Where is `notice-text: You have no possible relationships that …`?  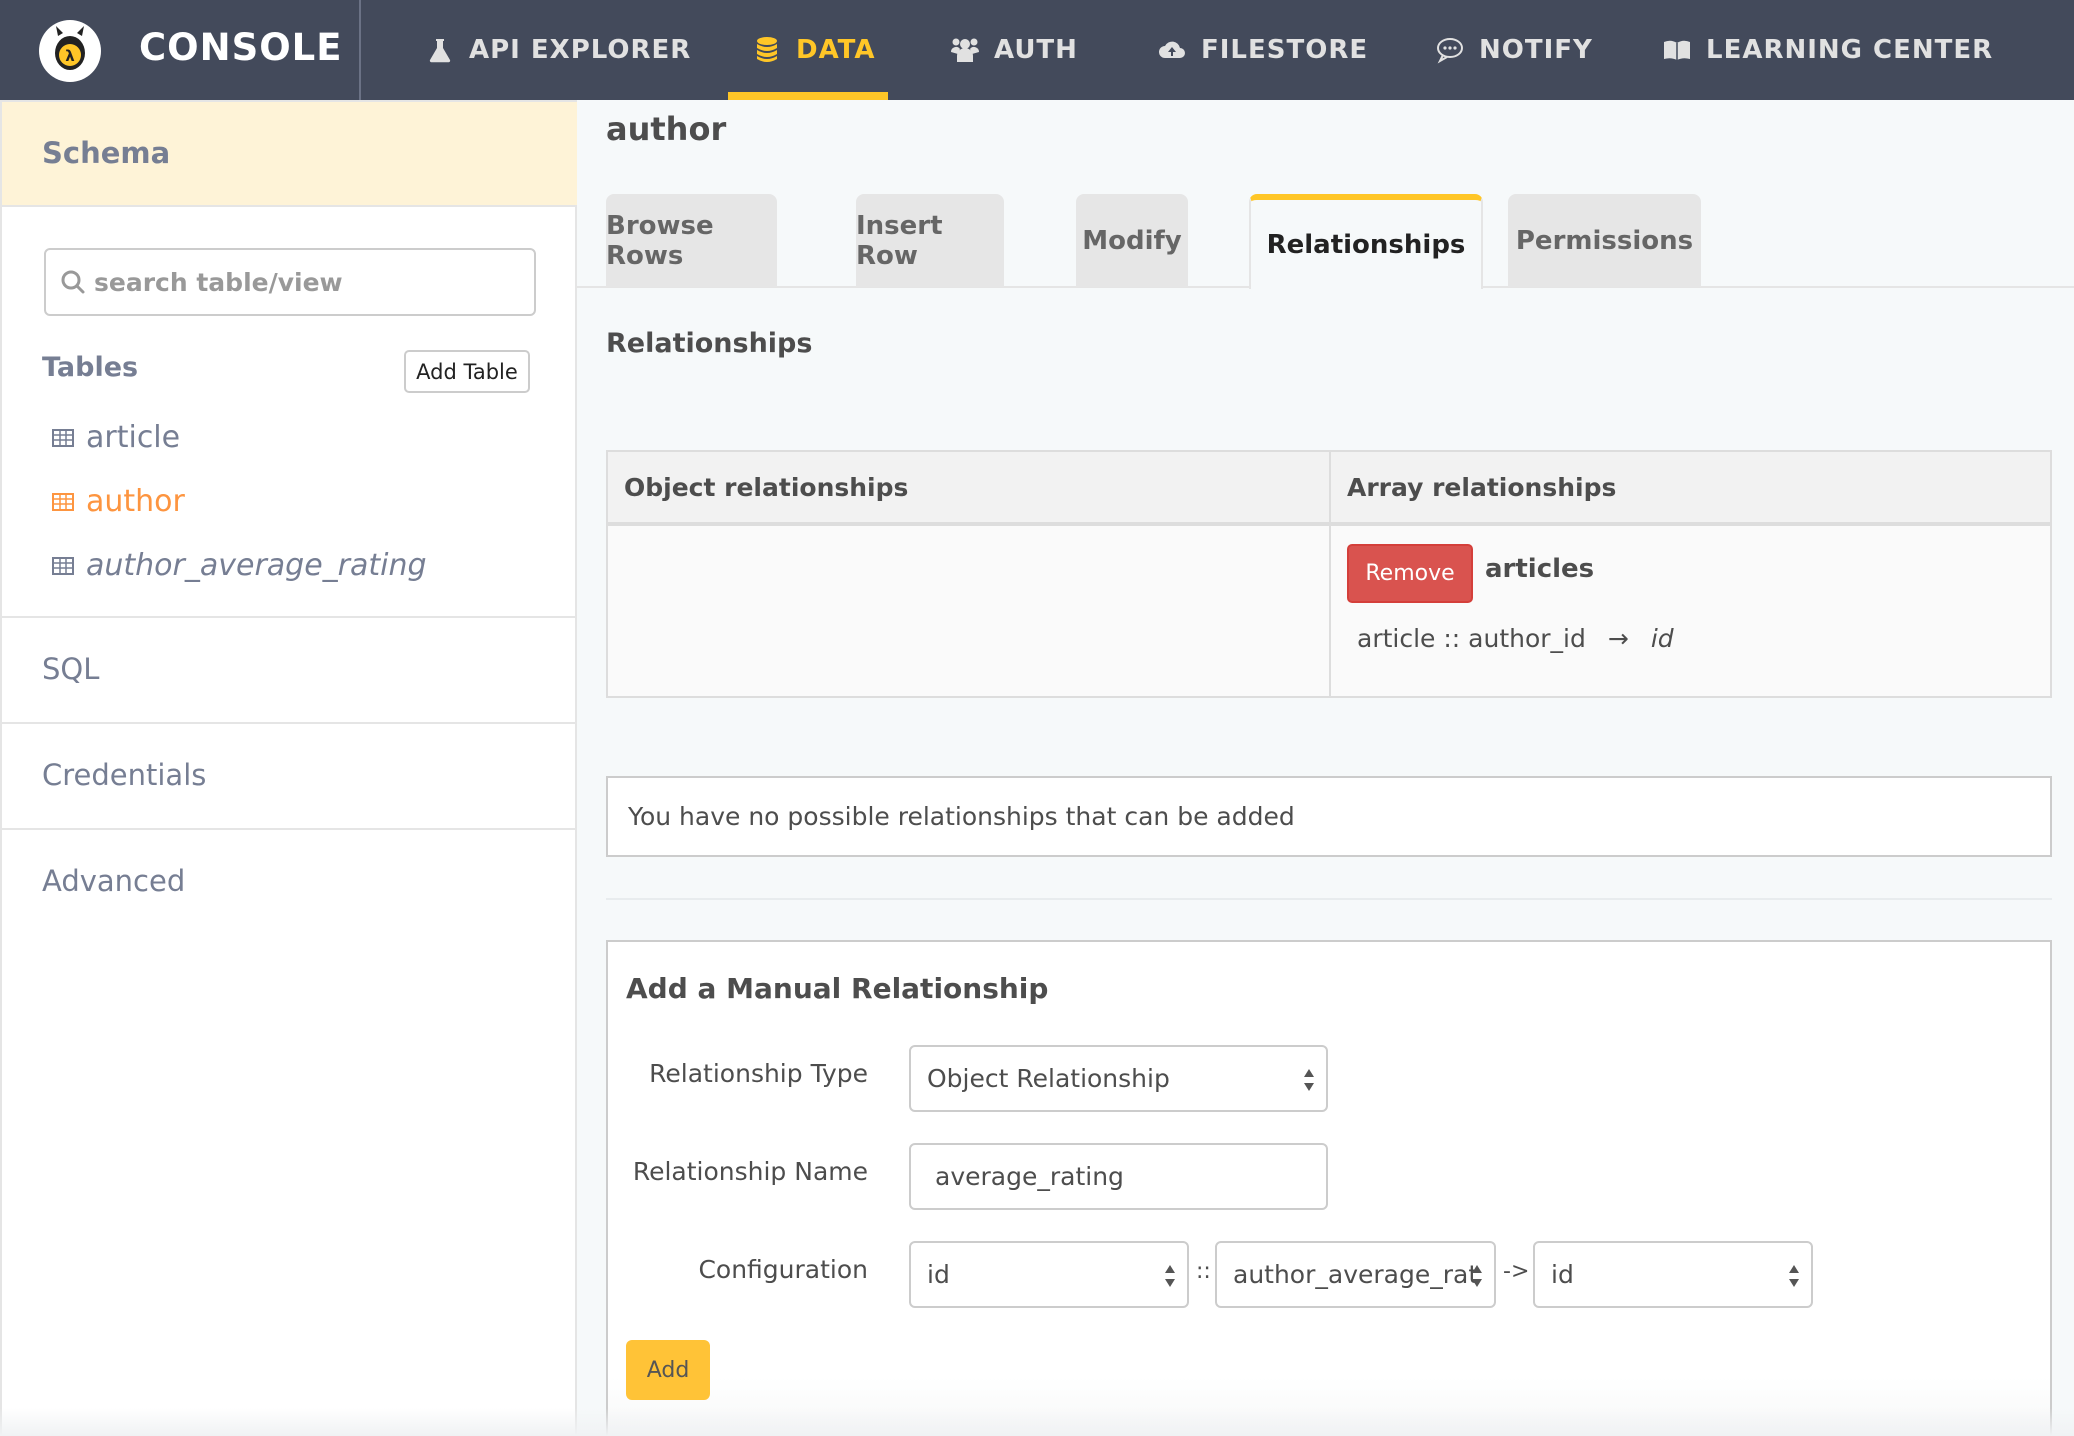 notice-text: You have no possible relationships that … is located at coordinates (961, 816).